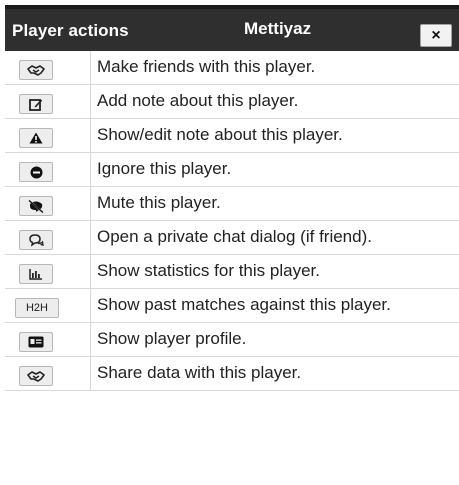  I want to click on ignore-button, so click(36, 172).